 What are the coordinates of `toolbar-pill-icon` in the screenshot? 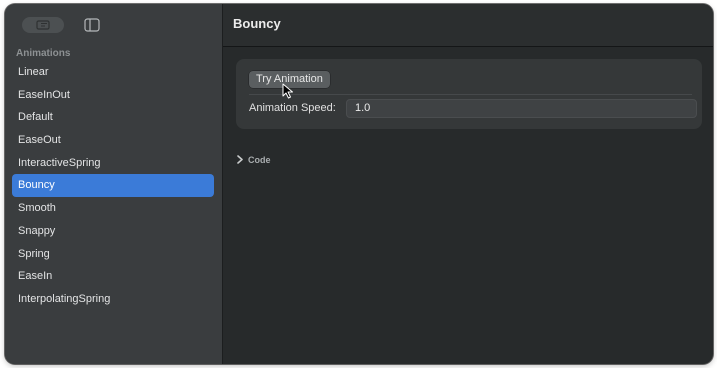 It's located at (43, 25).